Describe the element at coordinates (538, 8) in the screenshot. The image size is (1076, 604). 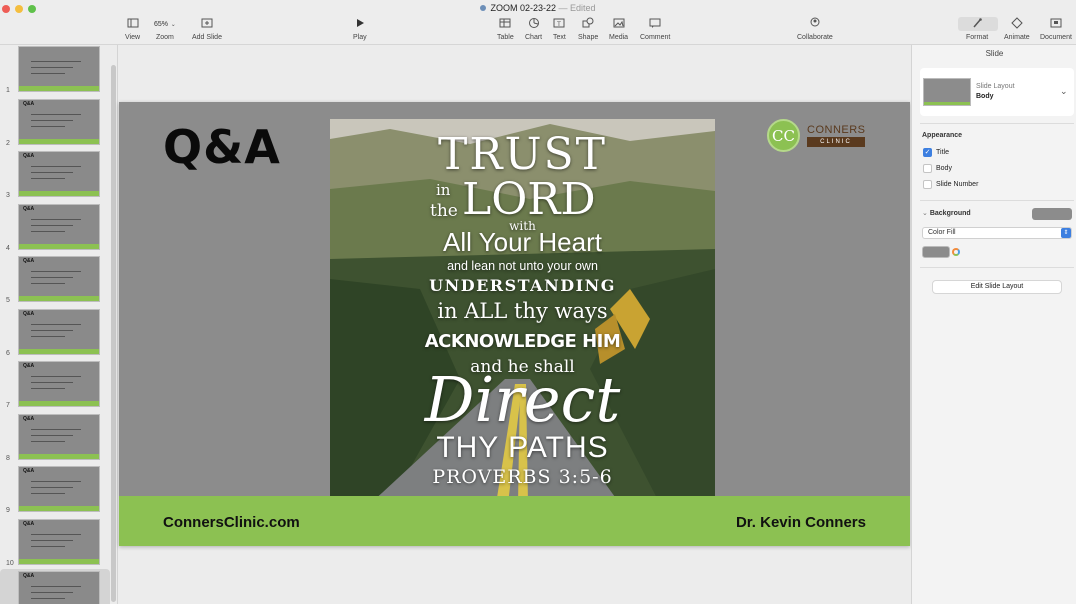
I see `document-title: ZOOM 02-23-22 — Edited` at that location.